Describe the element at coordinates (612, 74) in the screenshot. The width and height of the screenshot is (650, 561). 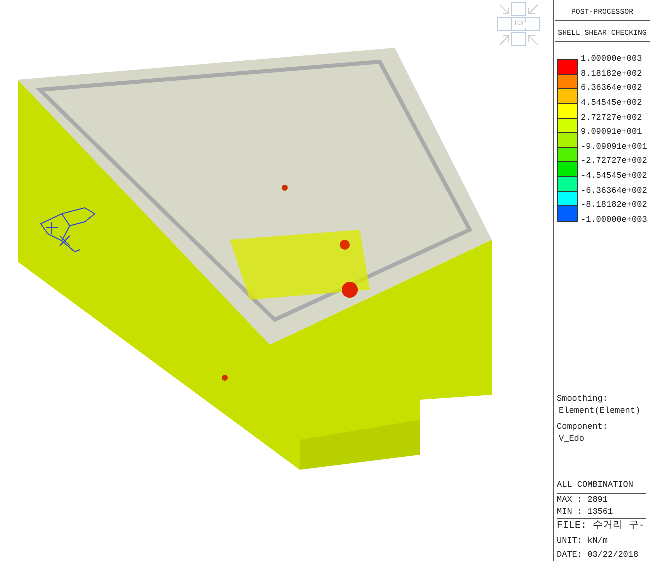
I see `scale-value: 8.18182e+002` at that location.